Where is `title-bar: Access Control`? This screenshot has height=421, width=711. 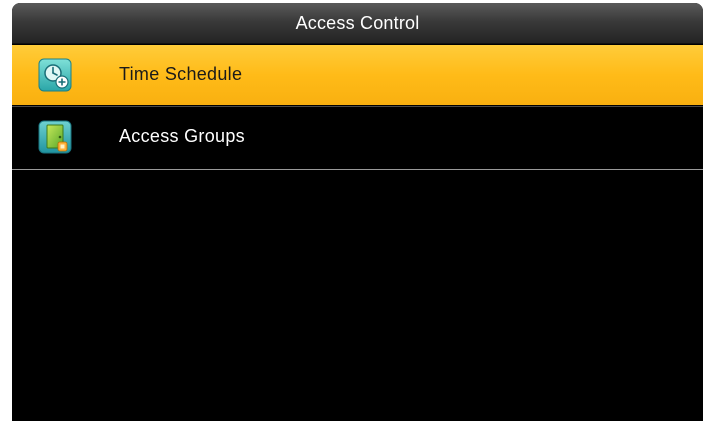 title-bar: Access Control is located at coordinates (357, 23).